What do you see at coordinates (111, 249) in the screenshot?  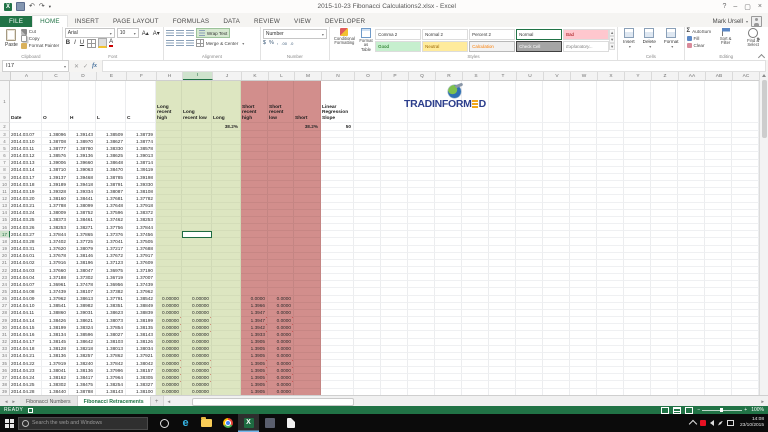 I see `cell: 1.37217` at bounding box center [111, 249].